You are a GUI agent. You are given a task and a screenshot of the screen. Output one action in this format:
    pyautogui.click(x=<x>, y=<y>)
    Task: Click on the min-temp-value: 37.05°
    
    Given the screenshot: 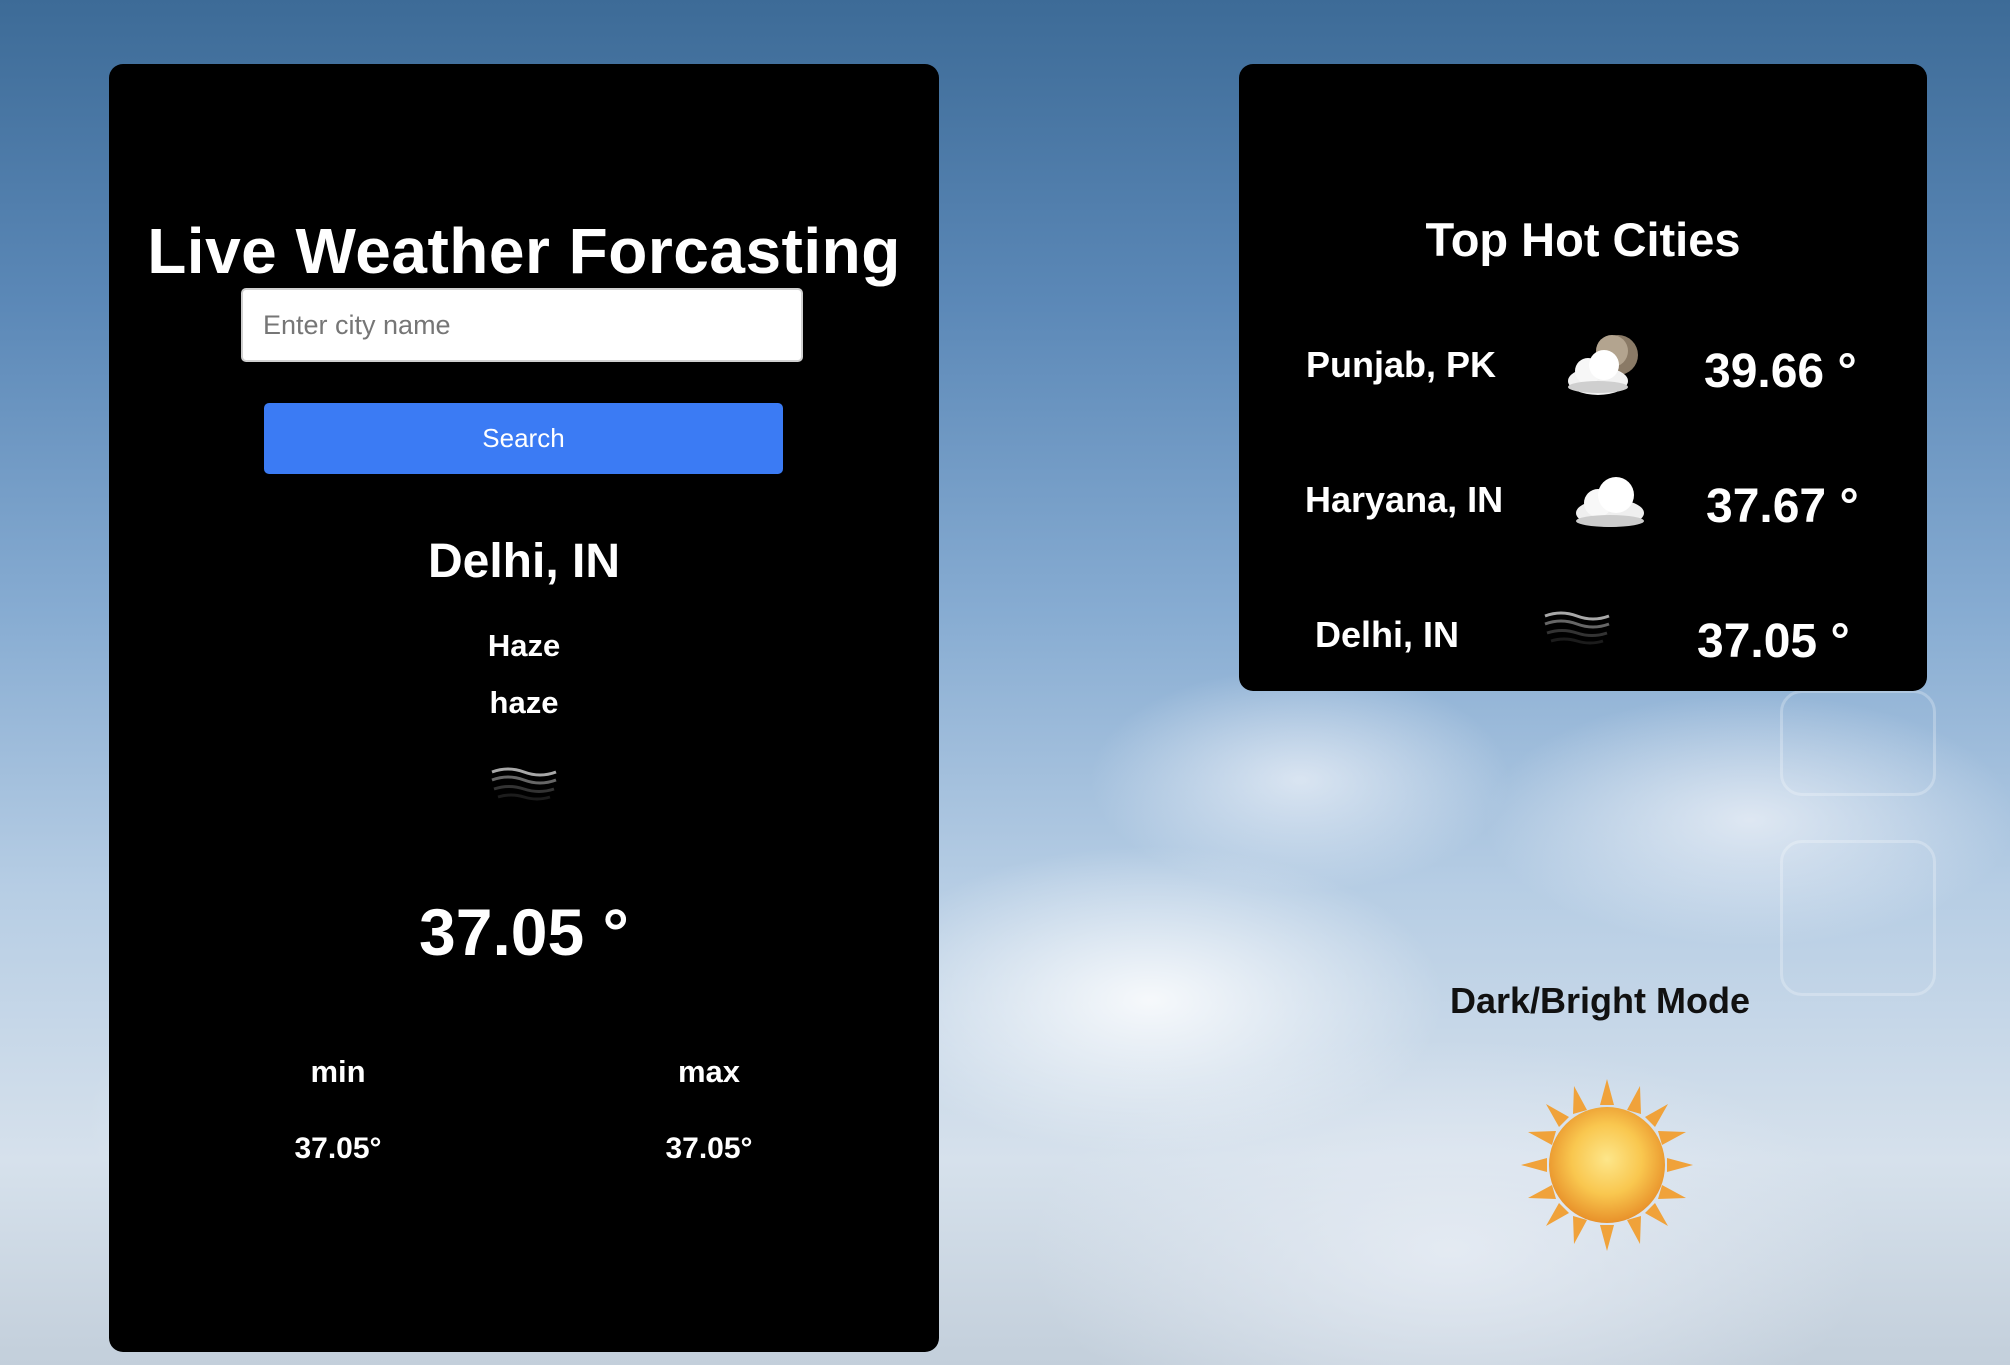 What is the action you would take?
    pyautogui.click(x=338, y=1148)
    